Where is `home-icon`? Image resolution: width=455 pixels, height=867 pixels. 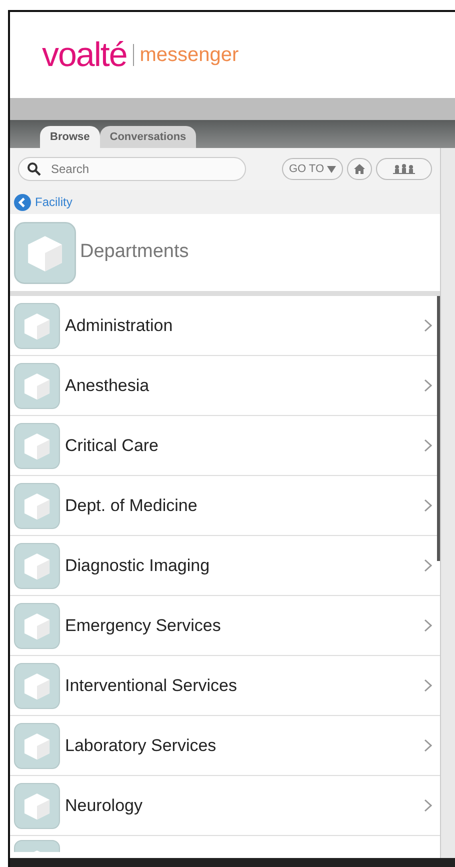 home-icon is located at coordinates (359, 169).